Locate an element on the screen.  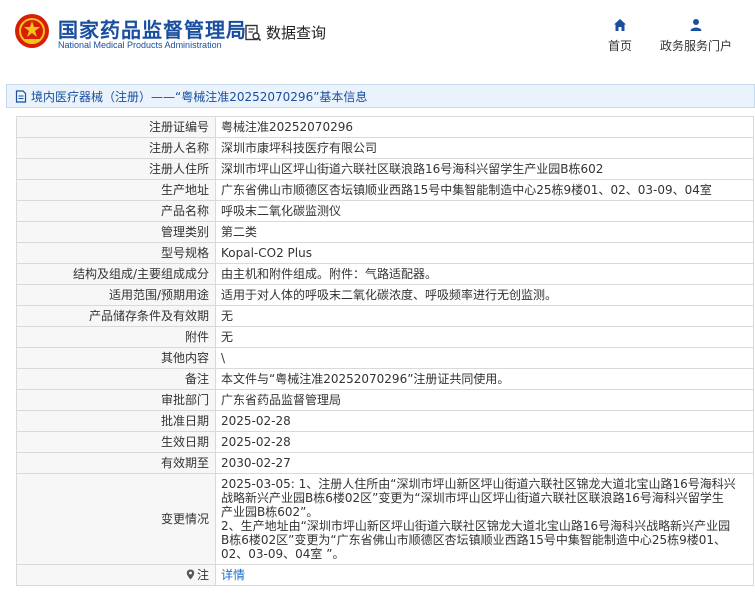
row-label: 注册人名称 is located at coordinates (116, 148).